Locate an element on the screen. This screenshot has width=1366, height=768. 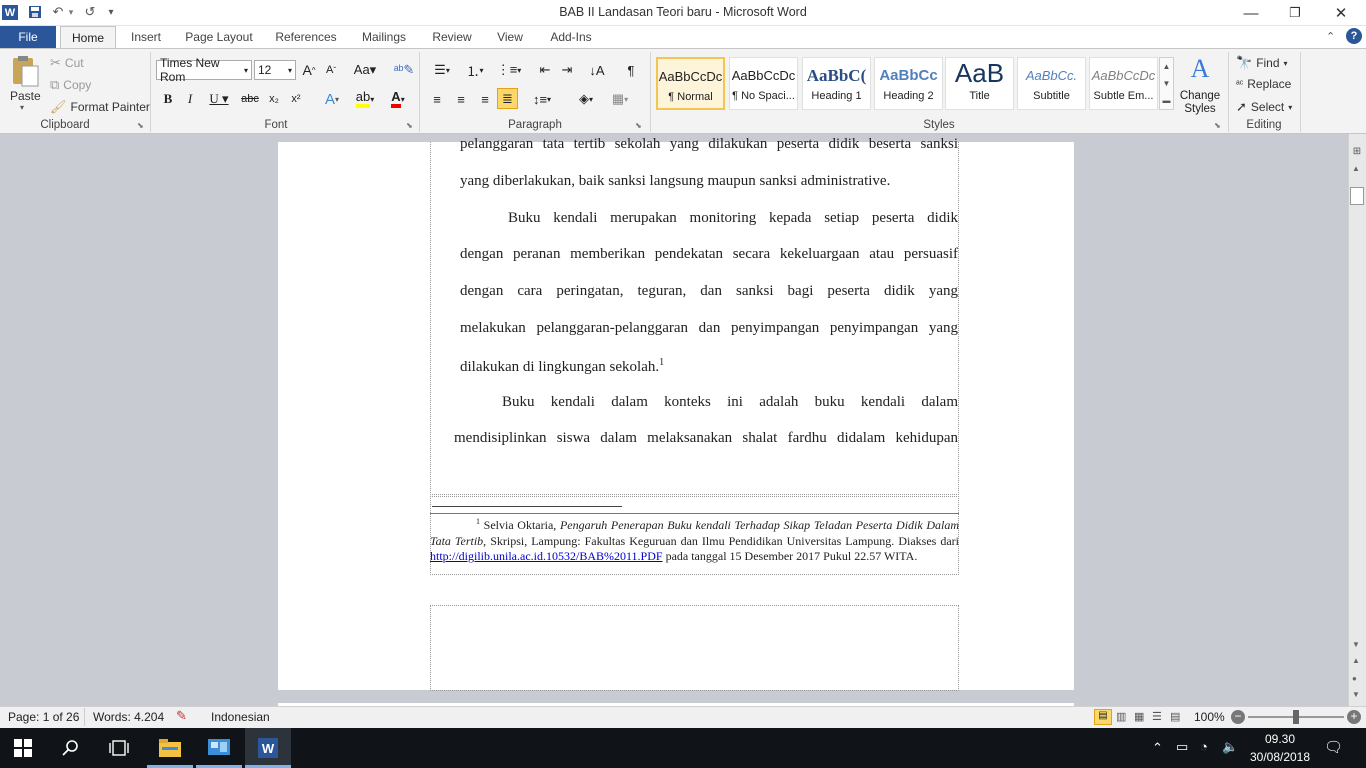
show-formatting-icon: ¶ is located at coordinates (631, 70).